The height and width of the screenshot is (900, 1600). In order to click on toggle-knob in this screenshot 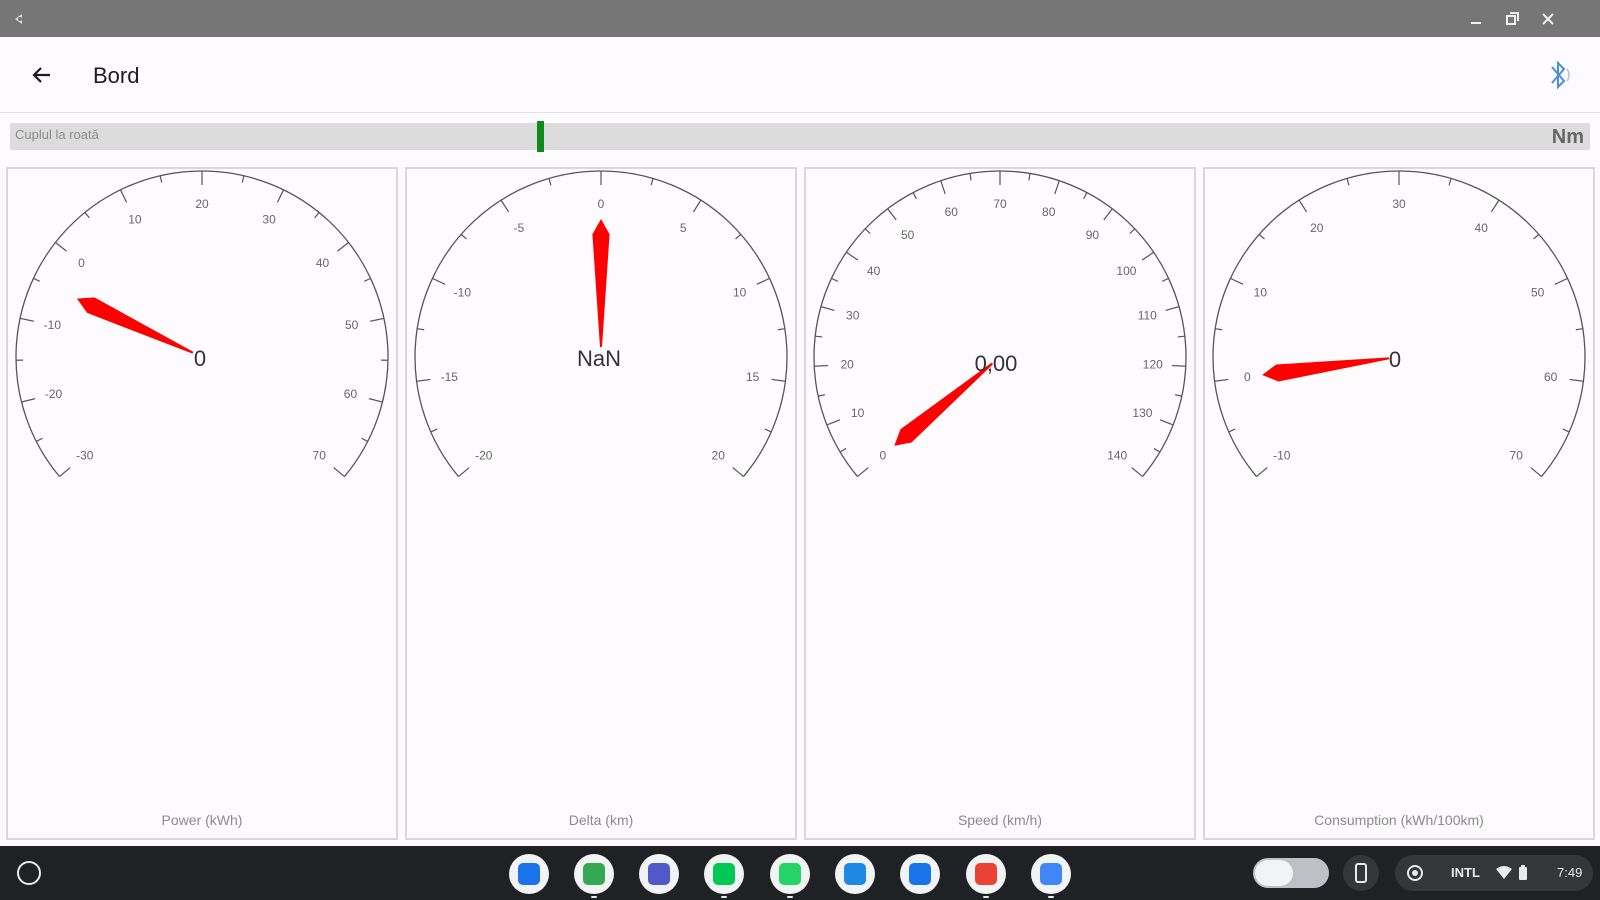, I will do `click(1274, 873)`.